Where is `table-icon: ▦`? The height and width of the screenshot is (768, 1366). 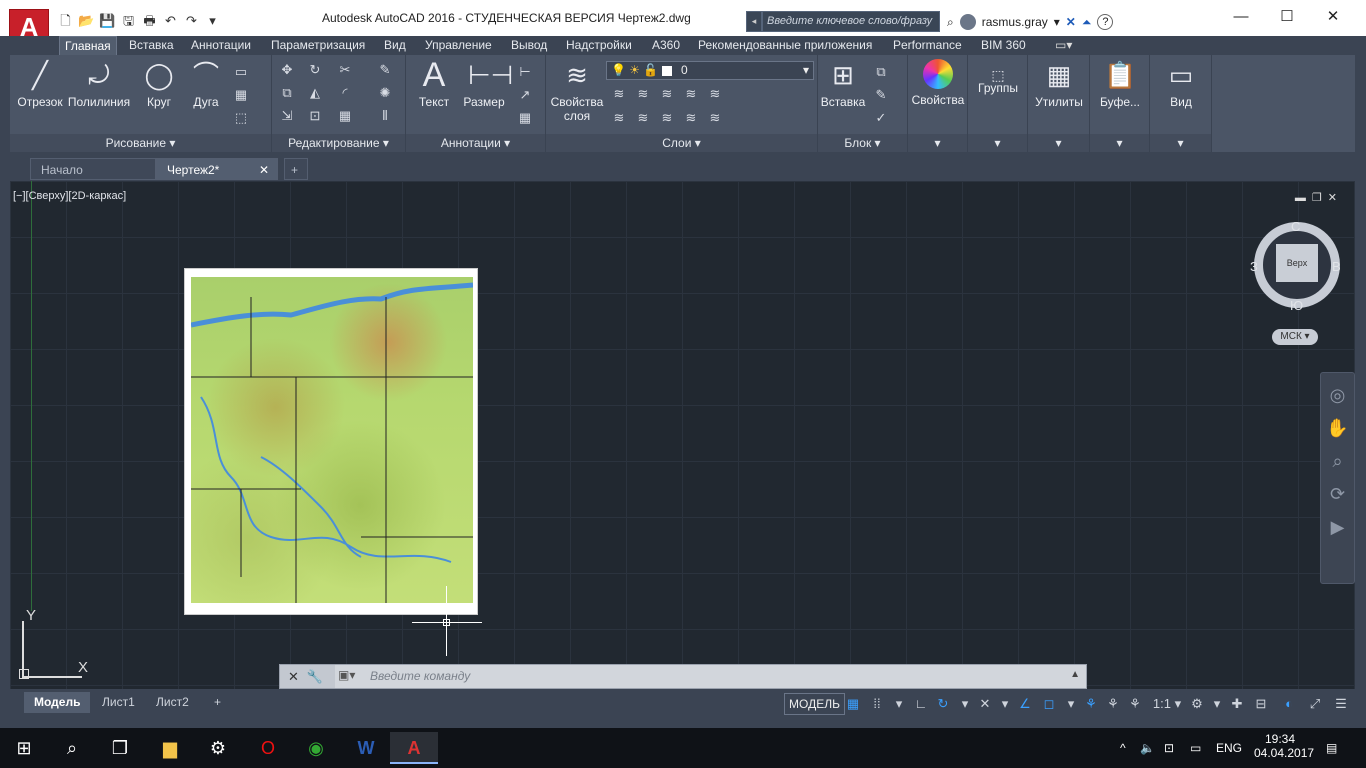
table-icon: ▦ is located at coordinates (525, 118).